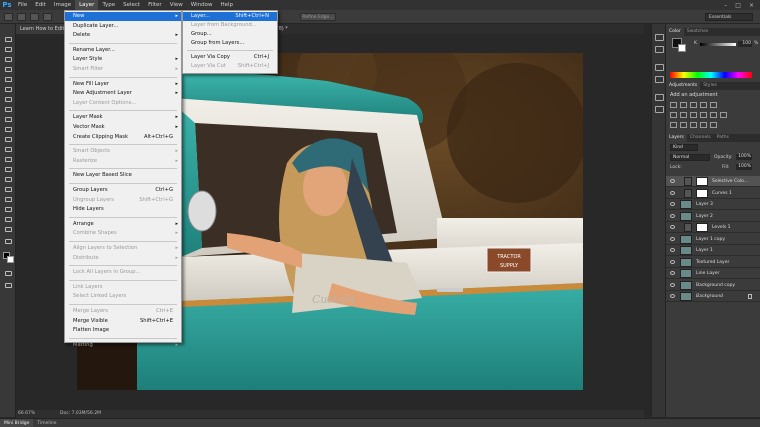 This screenshot has width=760, height=427. What do you see at coordinates (123, 84) in the screenshot?
I see `layer-menu-item-new-fill-layer: New Fill Layer ▸` at bounding box center [123, 84].